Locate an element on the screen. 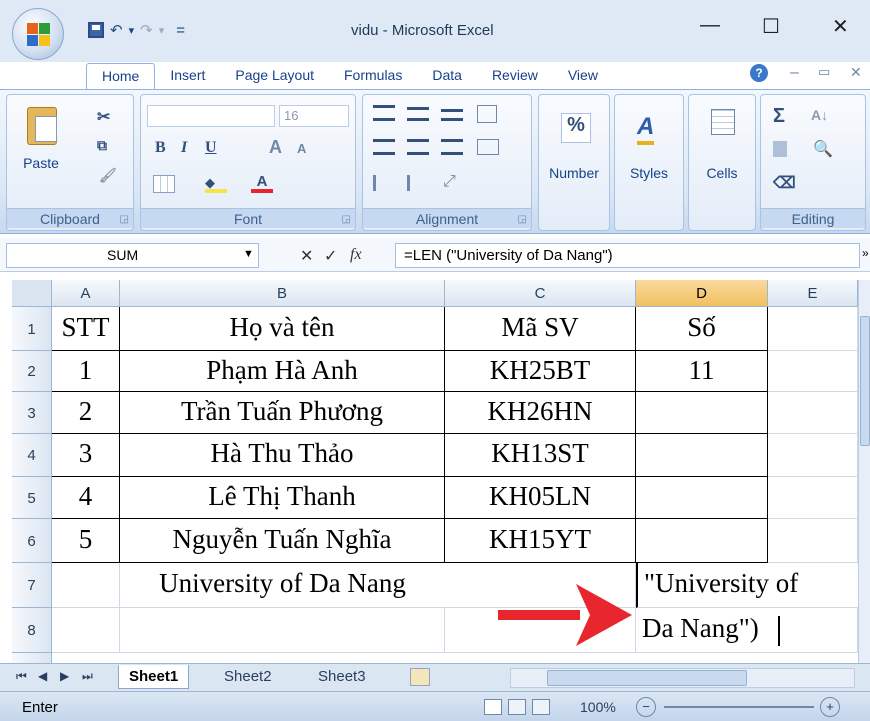  sheet-tab-sheet1: Sheet1 is located at coordinates (154, 677).